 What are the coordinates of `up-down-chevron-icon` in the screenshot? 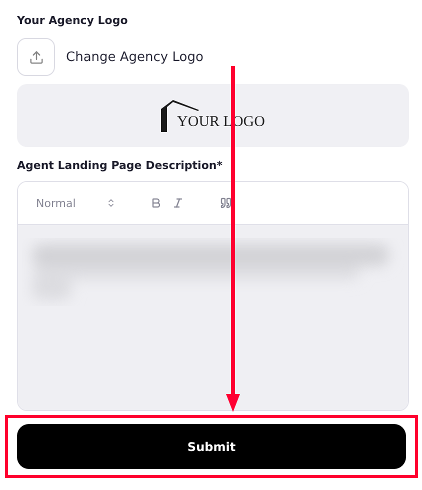 It's located at (111, 203).